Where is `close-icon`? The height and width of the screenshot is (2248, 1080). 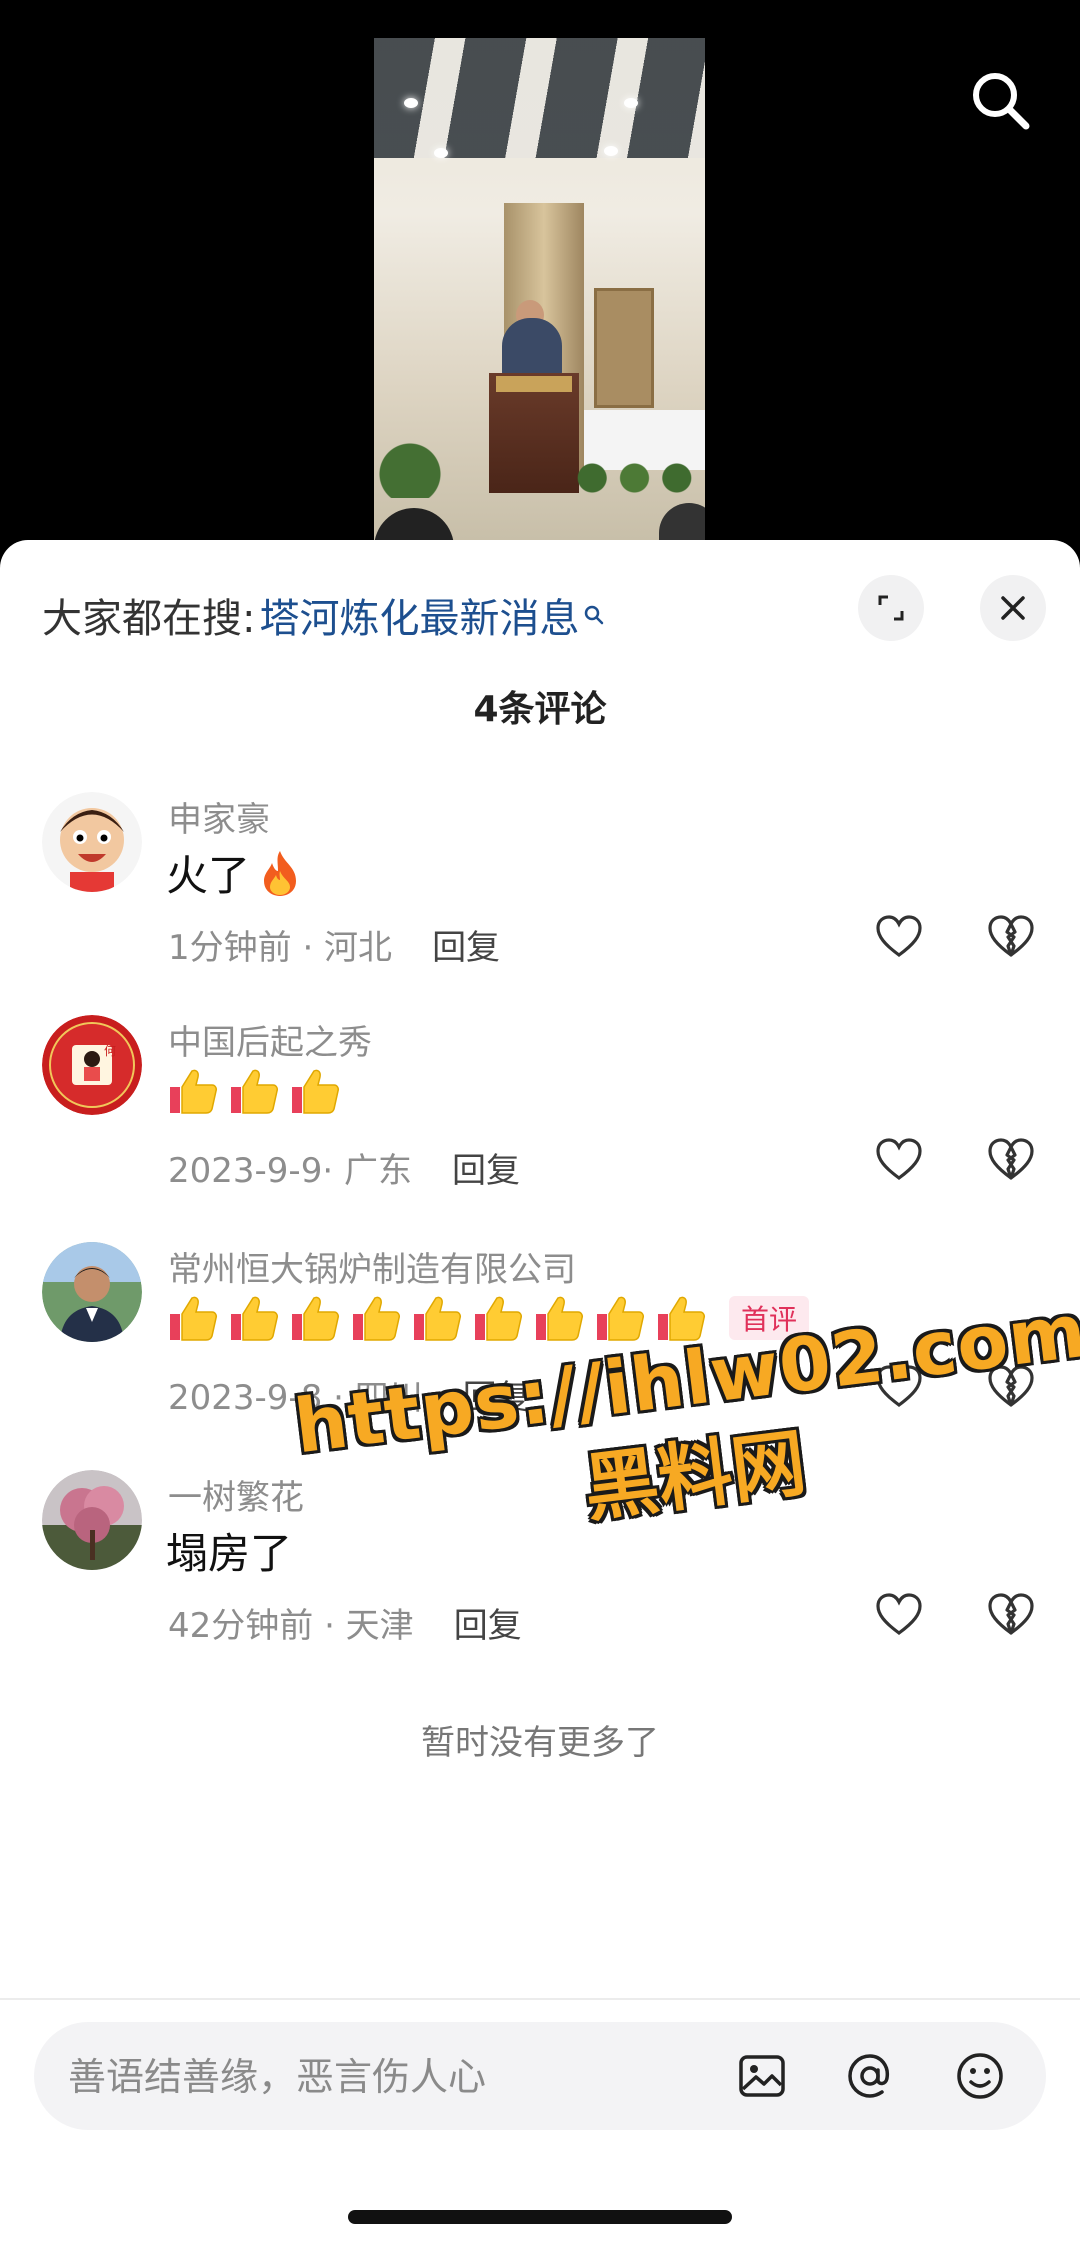
close-icon is located at coordinates (1013, 608).